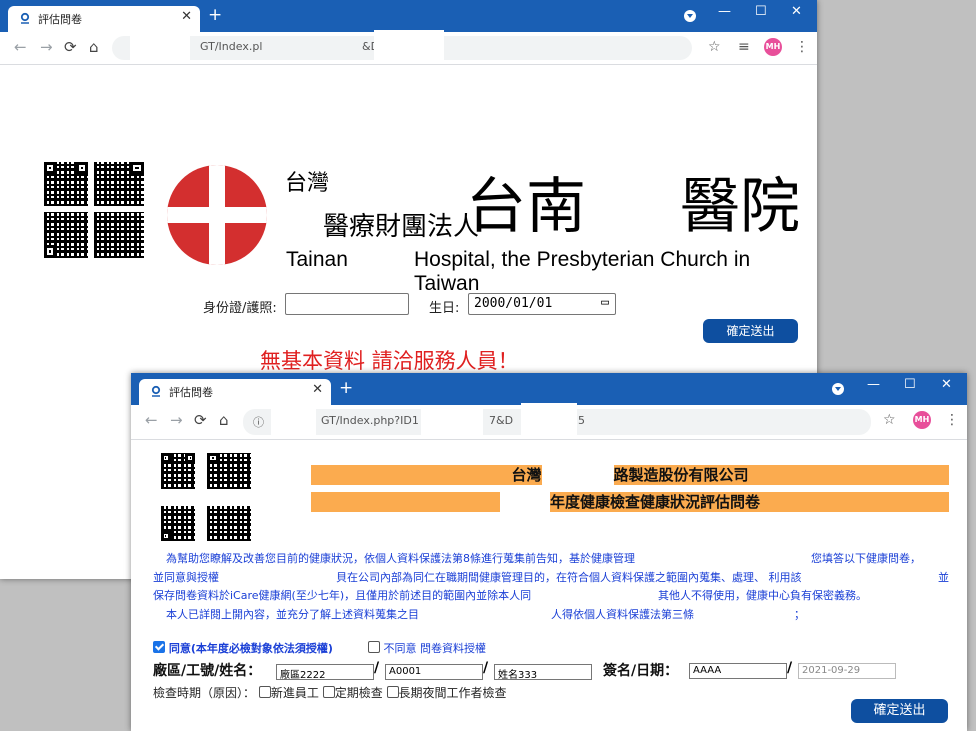 This screenshot has height=731, width=976. What do you see at coordinates (622, 614) in the screenshot?
I see `notice-line-4-mid: 人得依個人資料保護法第三條` at bounding box center [622, 614].